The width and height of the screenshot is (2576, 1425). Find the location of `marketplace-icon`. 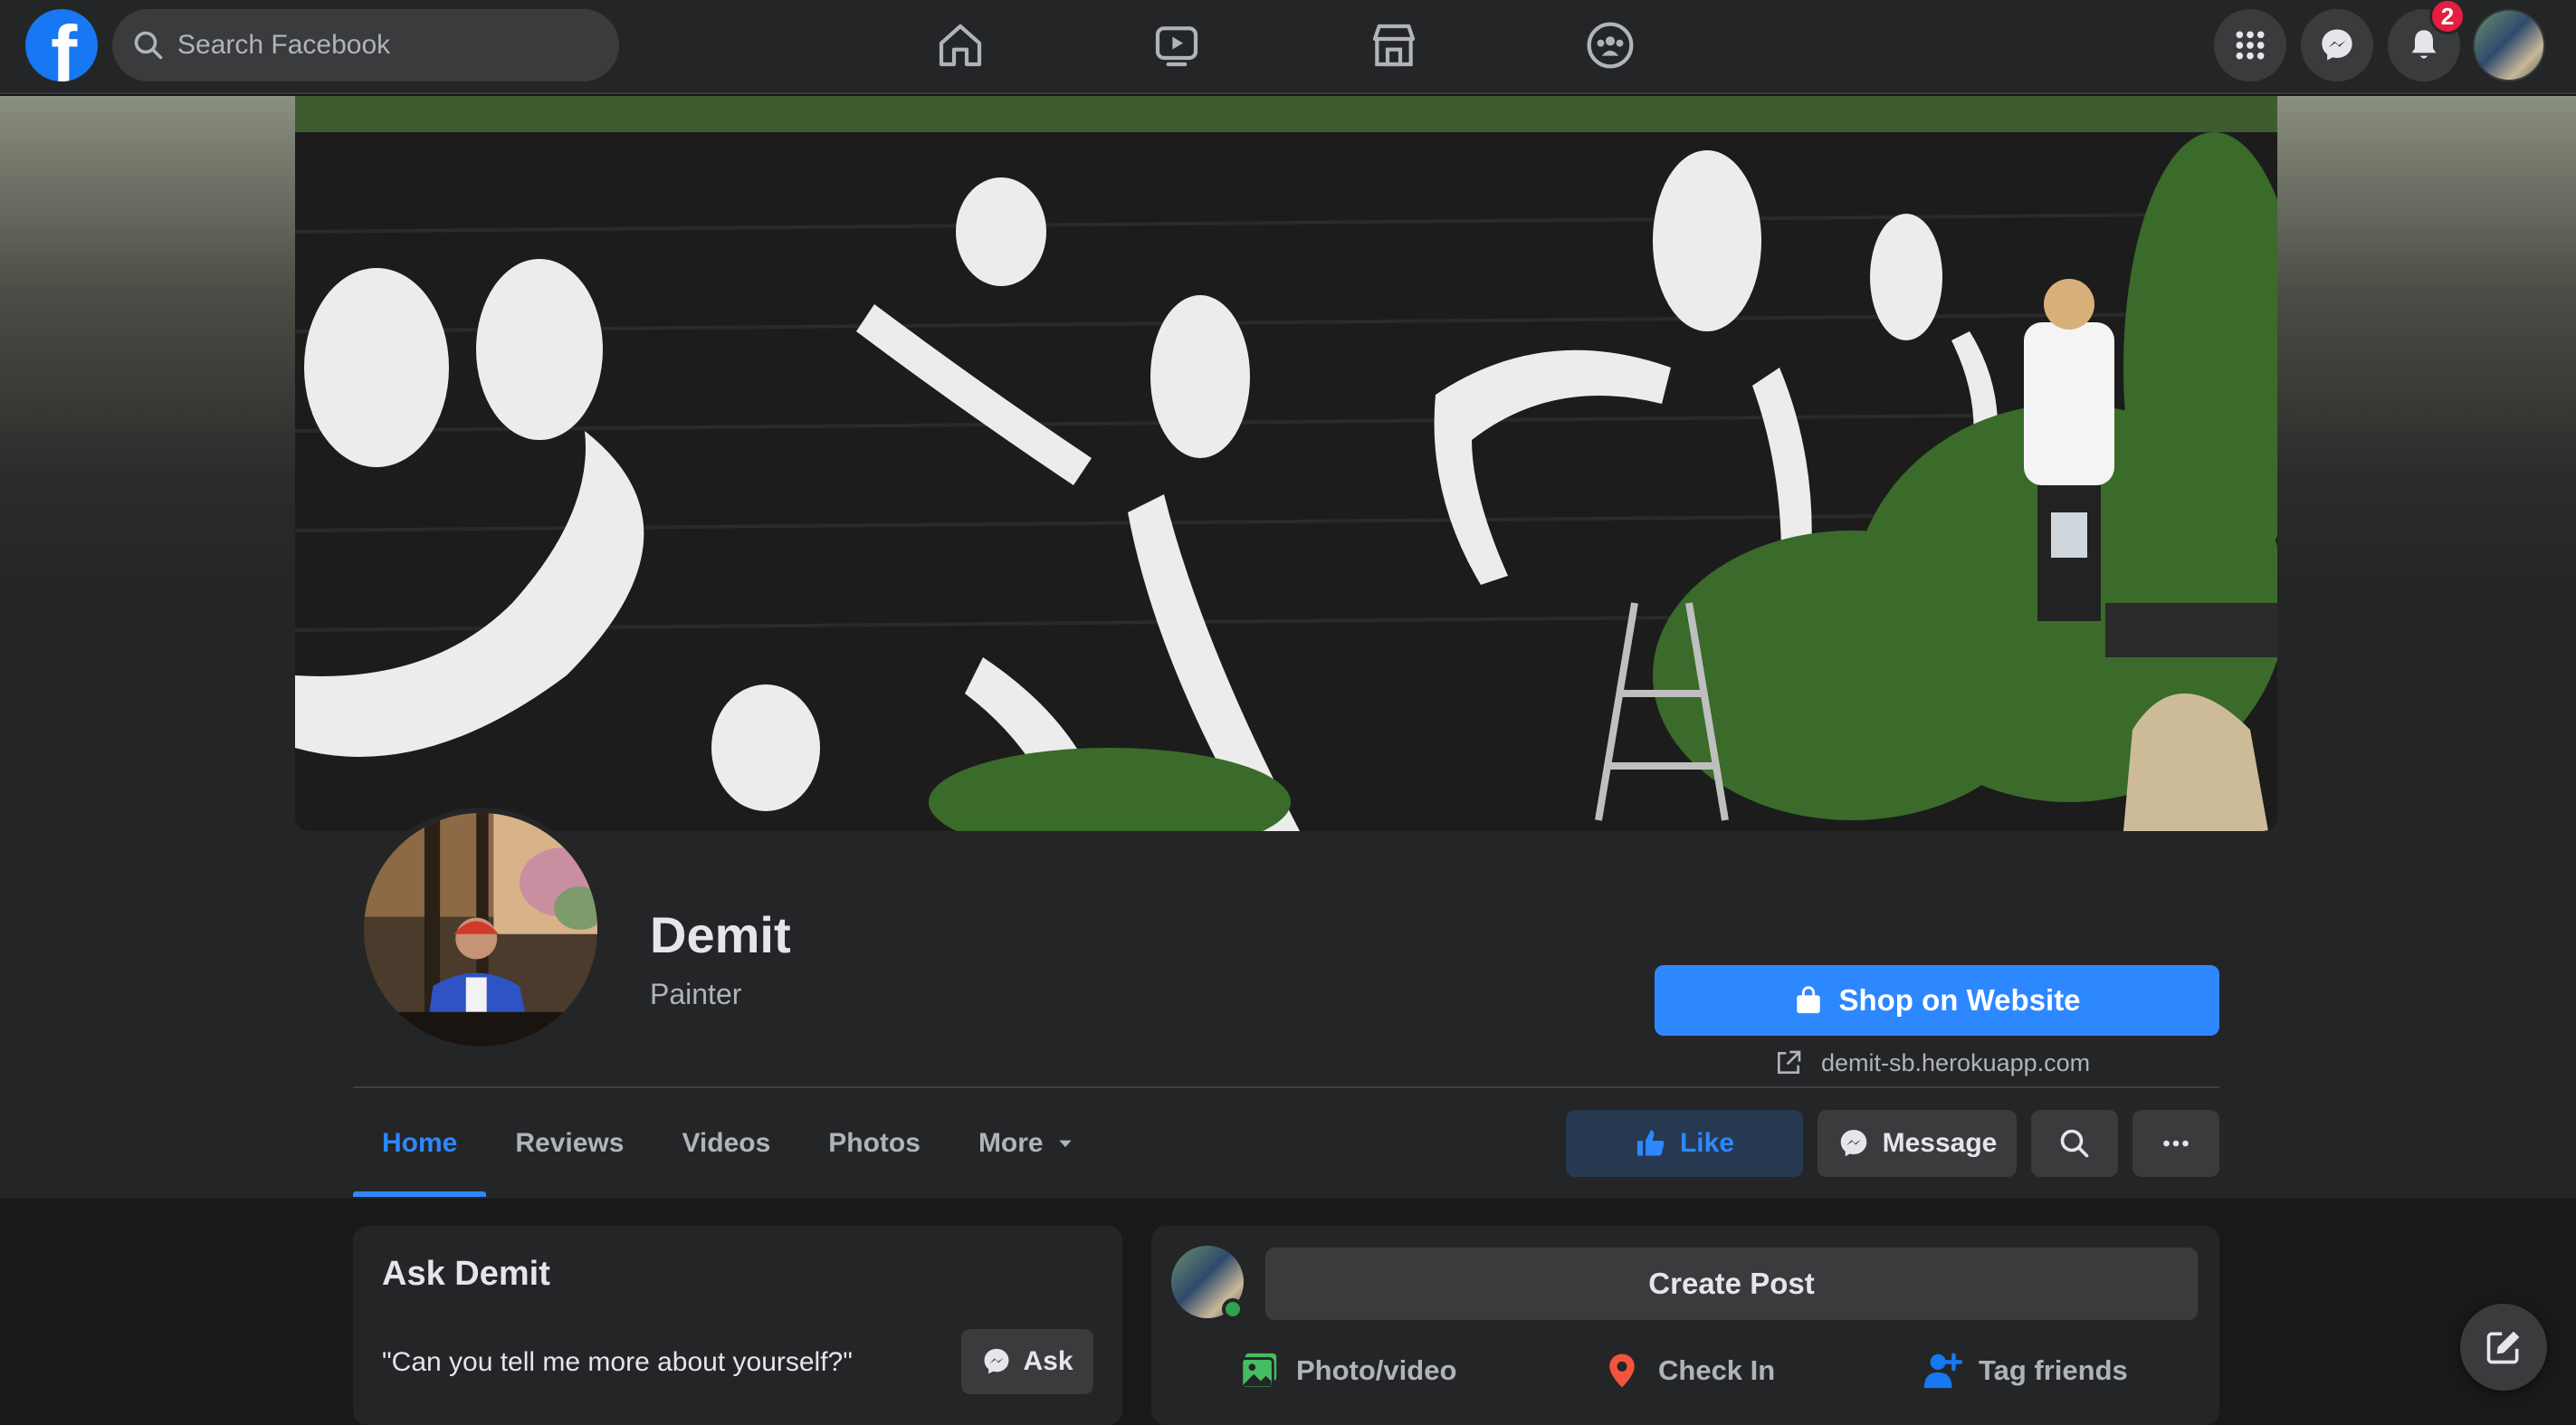

marketplace-icon is located at coordinates (1394, 45).